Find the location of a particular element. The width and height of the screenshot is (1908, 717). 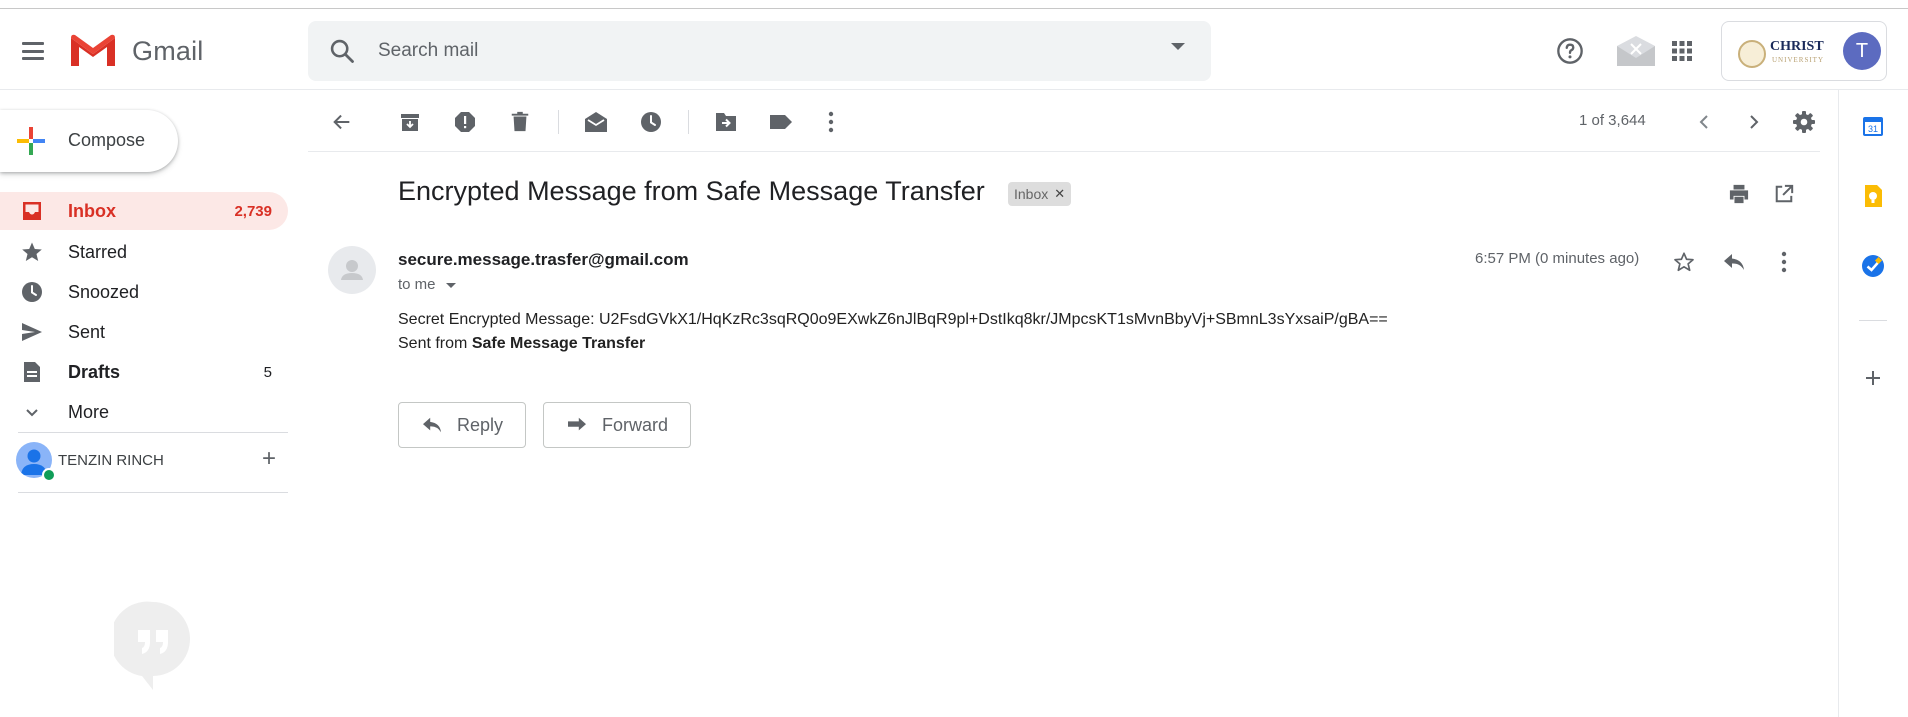

sender-avatar is located at coordinates (352, 270).